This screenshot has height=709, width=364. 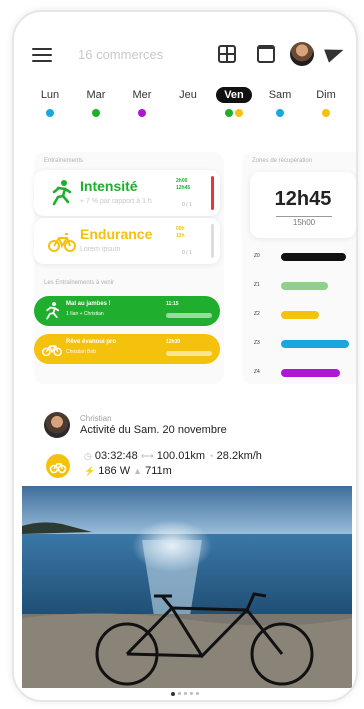 What do you see at coordinates (142, 95) in the screenshot?
I see `day-label: Mer` at bounding box center [142, 95].